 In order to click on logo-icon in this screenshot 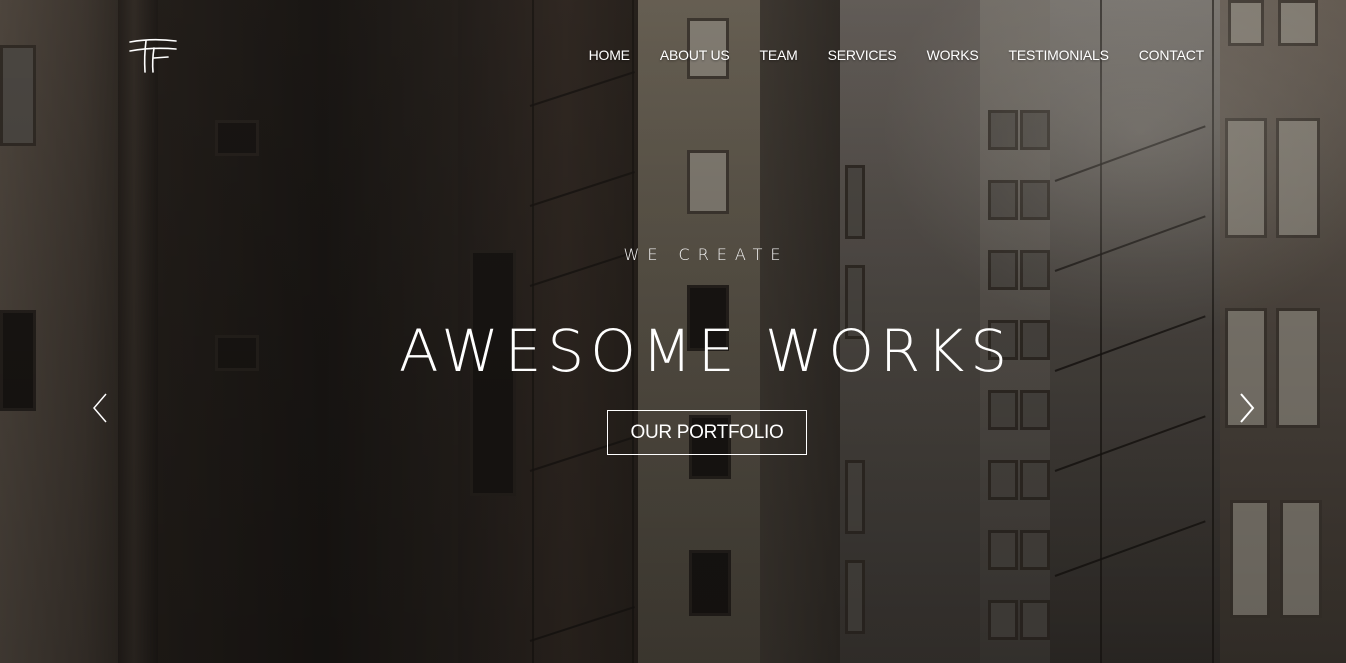, I will do `click(153, 55)`.